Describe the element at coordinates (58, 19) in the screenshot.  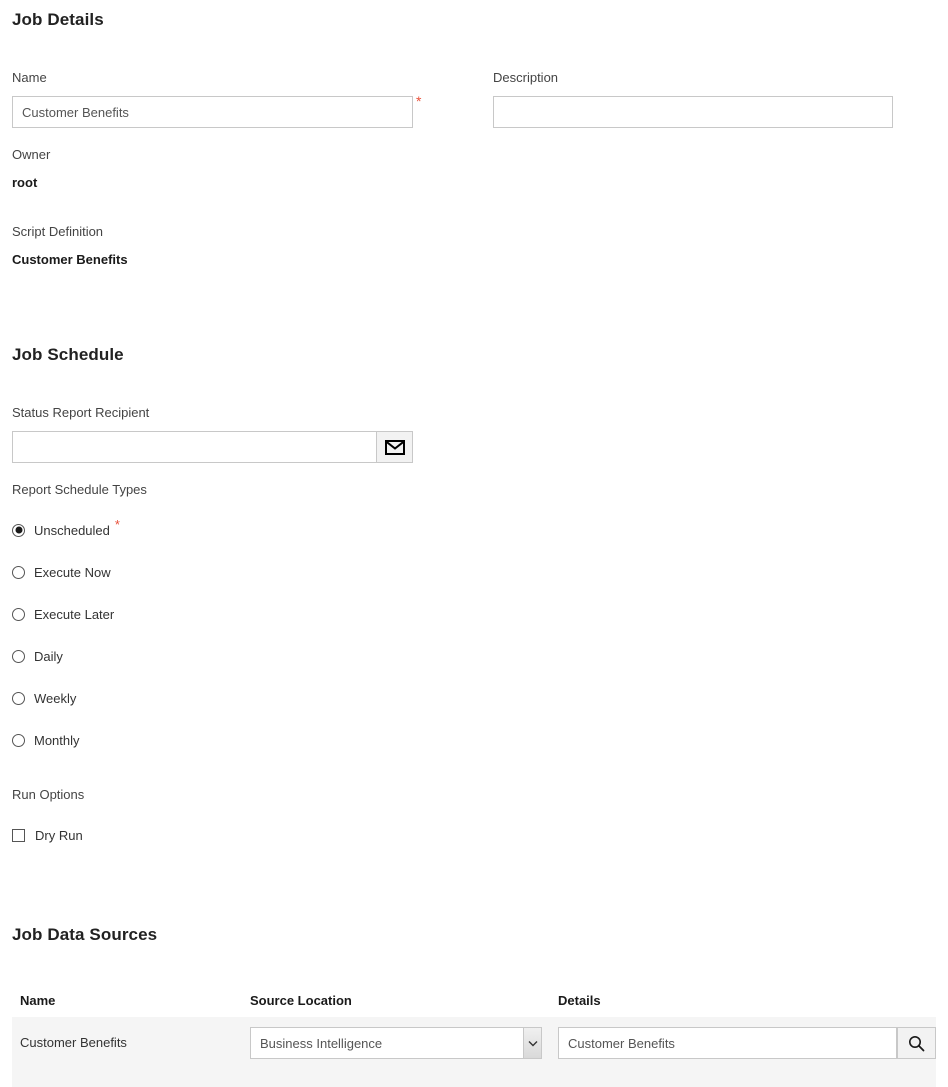
I see `job-details-heading: Job Details` at that location.